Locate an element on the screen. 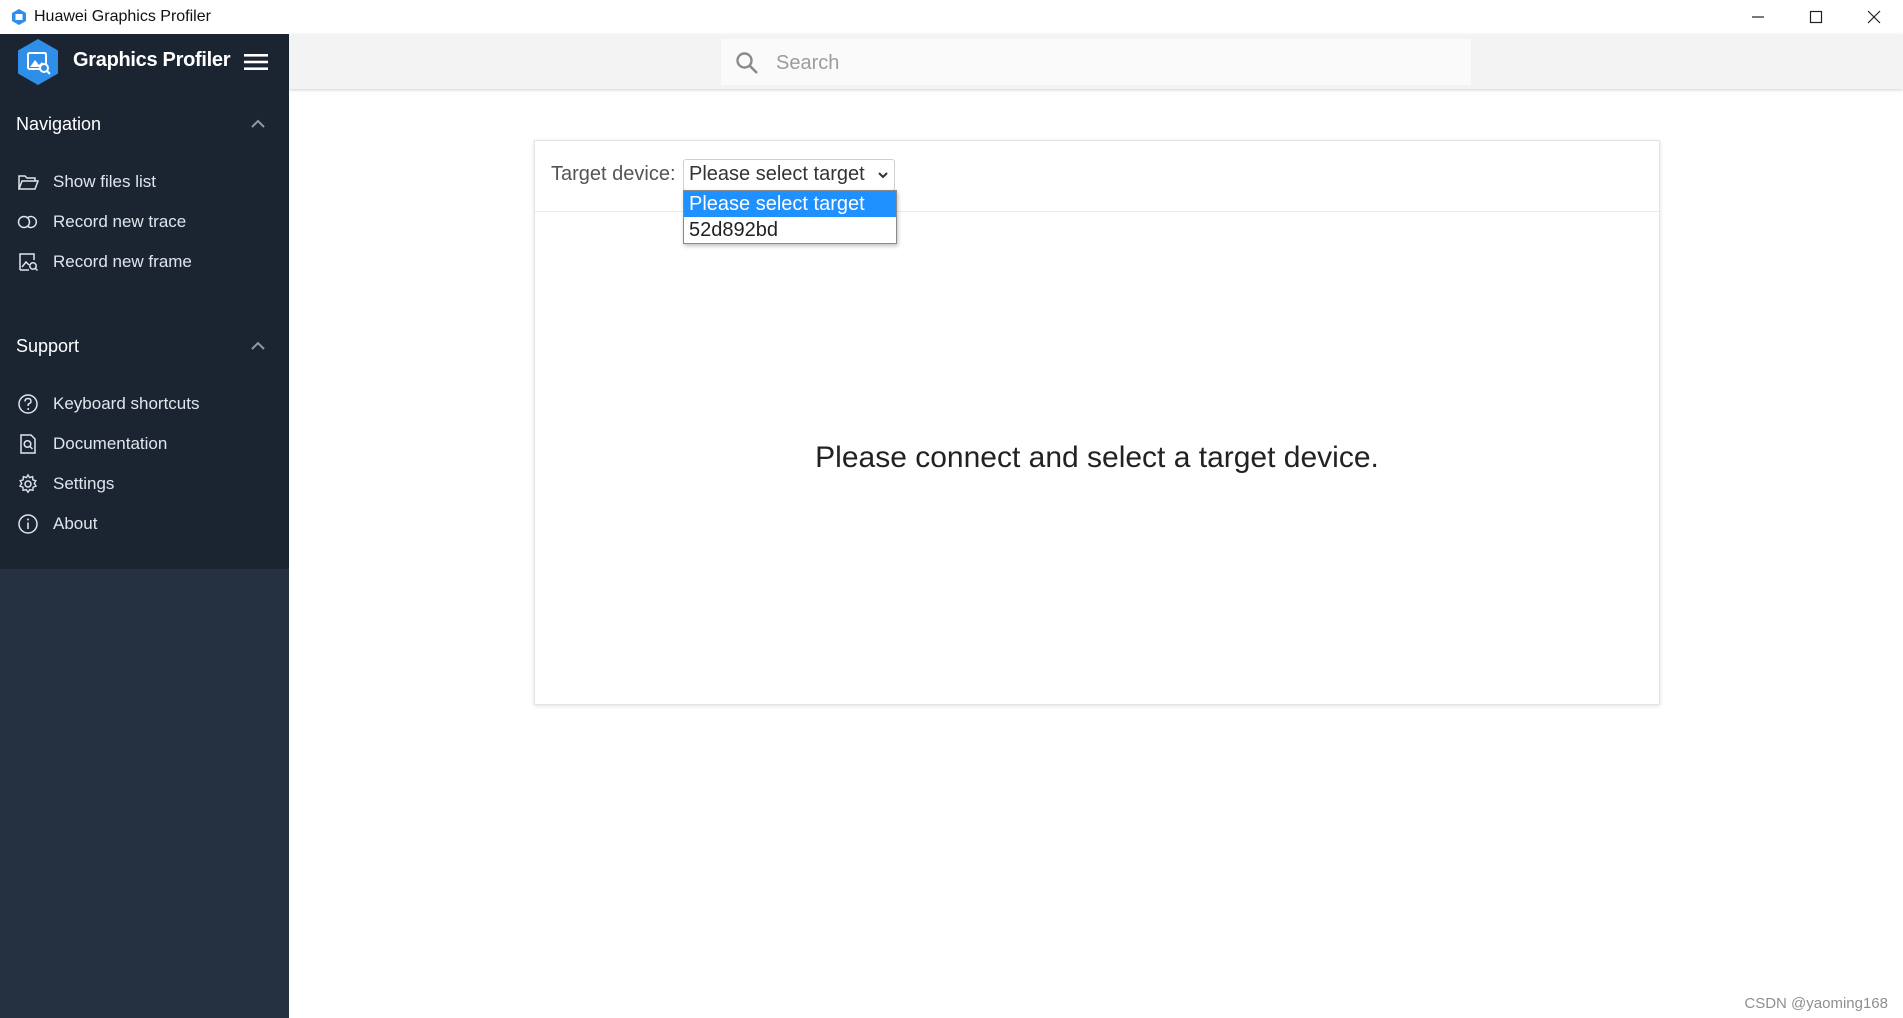  sidebar-item-label: Record new frame is located at coordinates (122, 261).